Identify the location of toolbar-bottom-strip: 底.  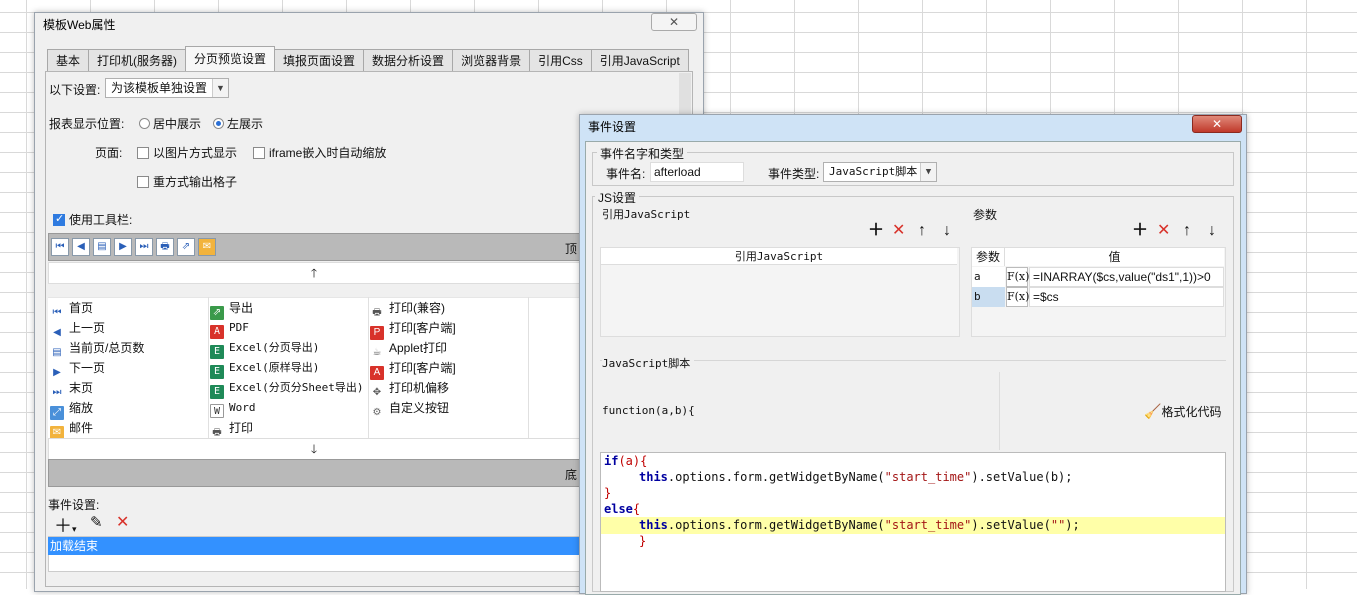
(314, 473).